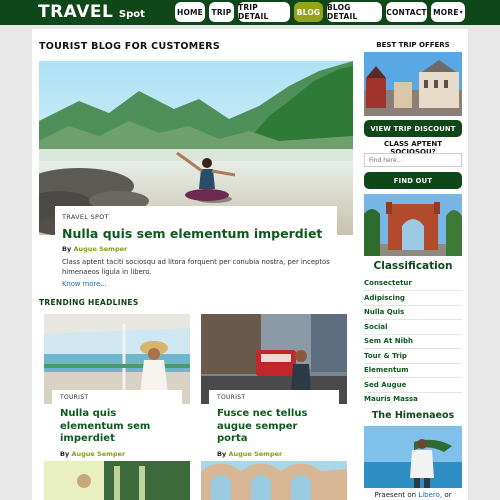  I want to click on nav-blog-detail: BLOG DETAIL, so click(354, 12).